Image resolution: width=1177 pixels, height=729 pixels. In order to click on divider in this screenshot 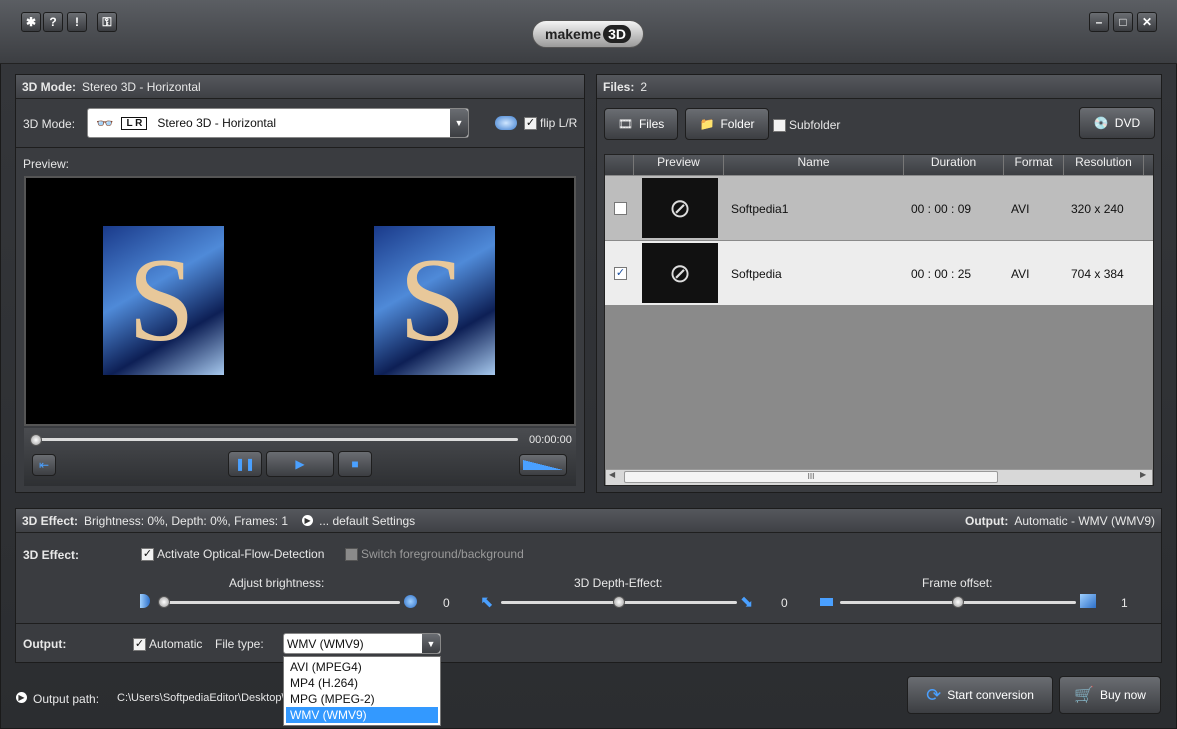, I will do `click(588, 623)`.